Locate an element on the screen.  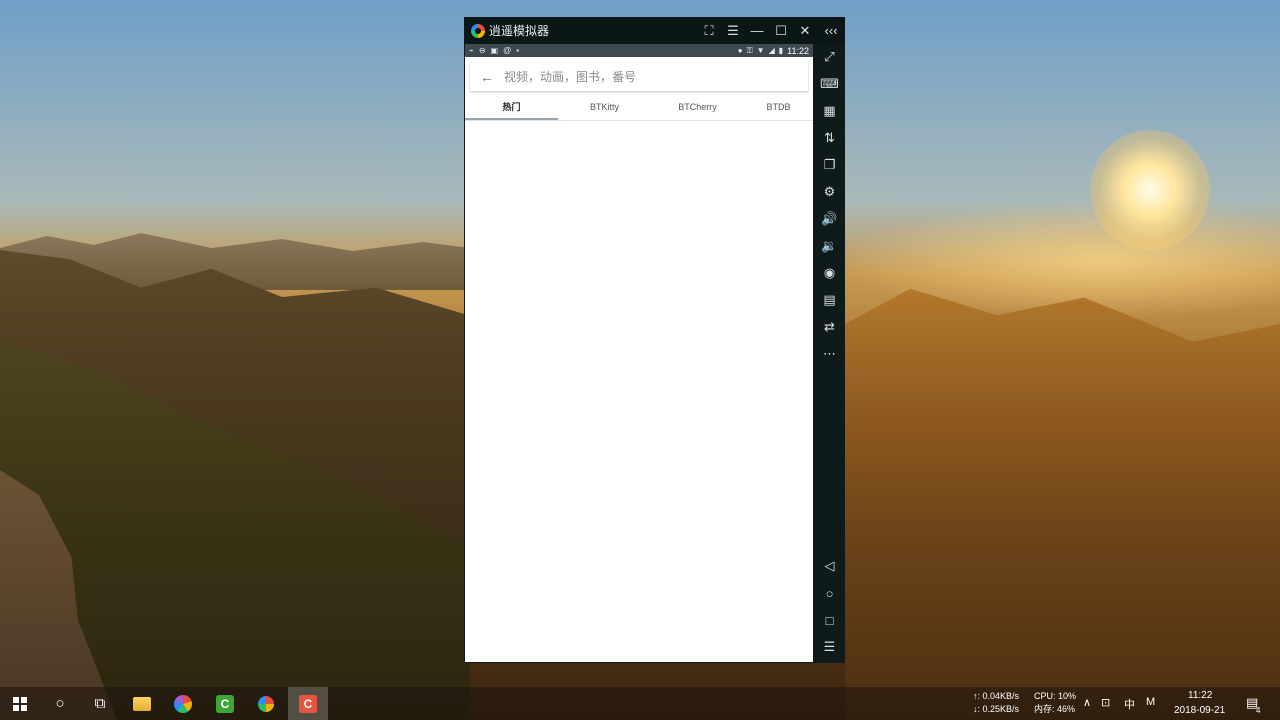
task-view-icon: ⧉ is located at coordinates (100, 703).